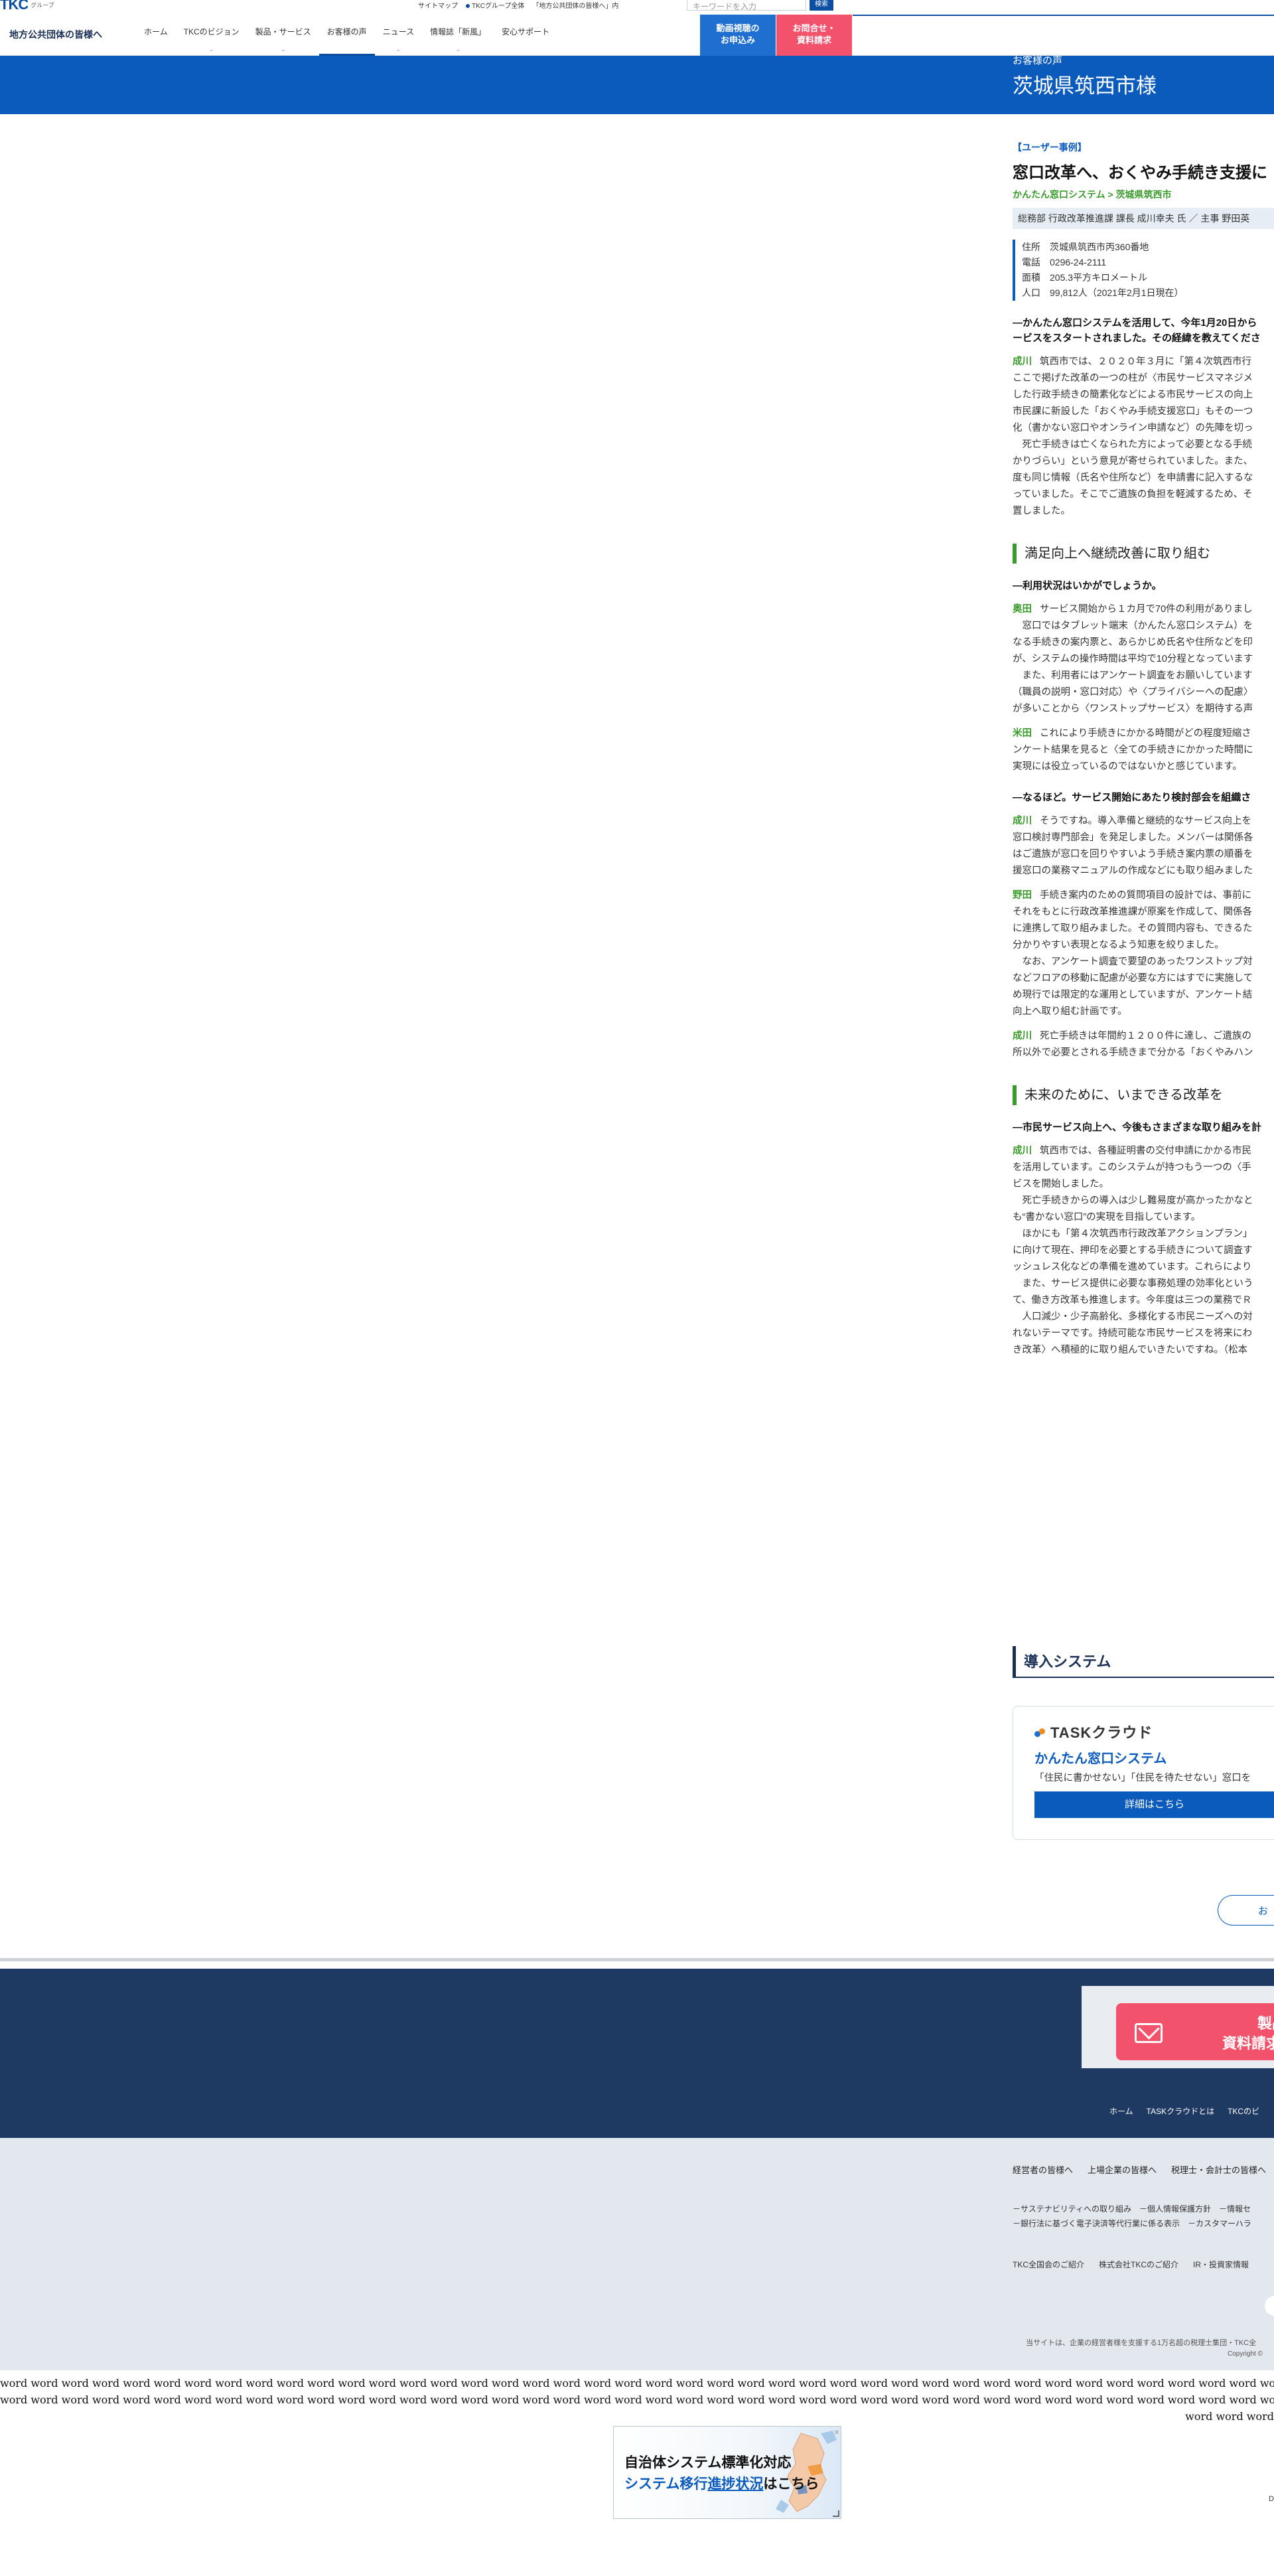  Describe the element at coordinates (1246, 1911) in the screenshot. I see `more-button: お` at that location.